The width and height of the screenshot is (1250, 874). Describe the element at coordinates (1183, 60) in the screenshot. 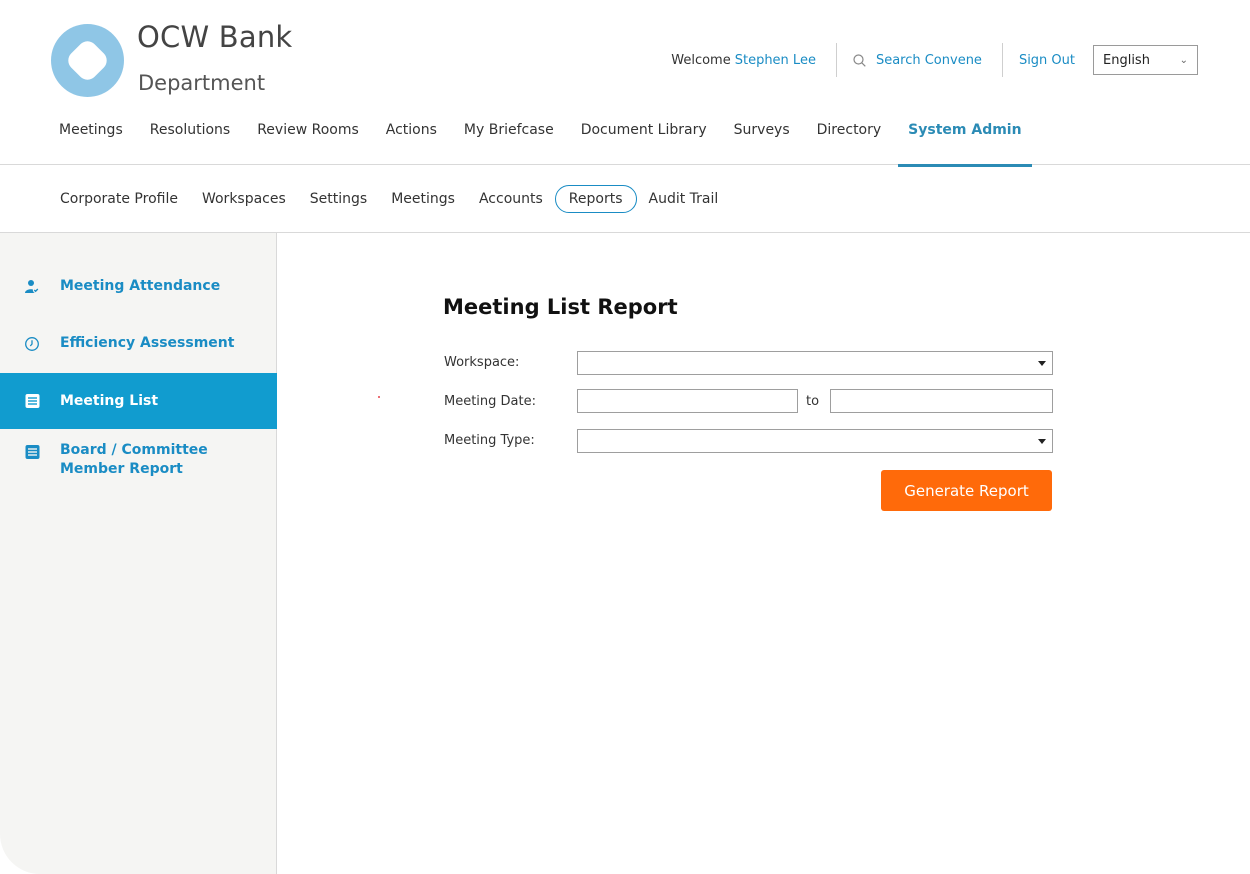

I see `chevron-down-icon: ⌄` at that location.